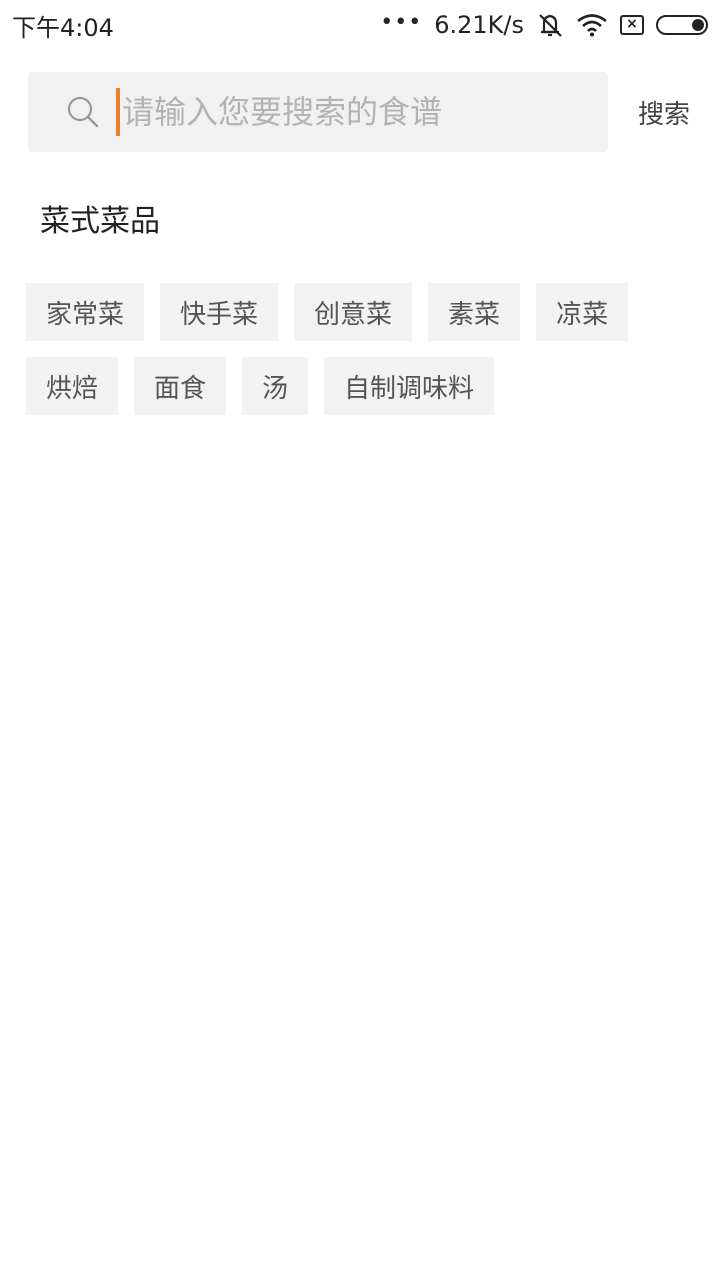 The width and height of the screenshot is (720, 1280). What do you see at coordinates (474, 312) in the screenshot?
I see `tag-item: 素菜` at bounding box center [474, 312].